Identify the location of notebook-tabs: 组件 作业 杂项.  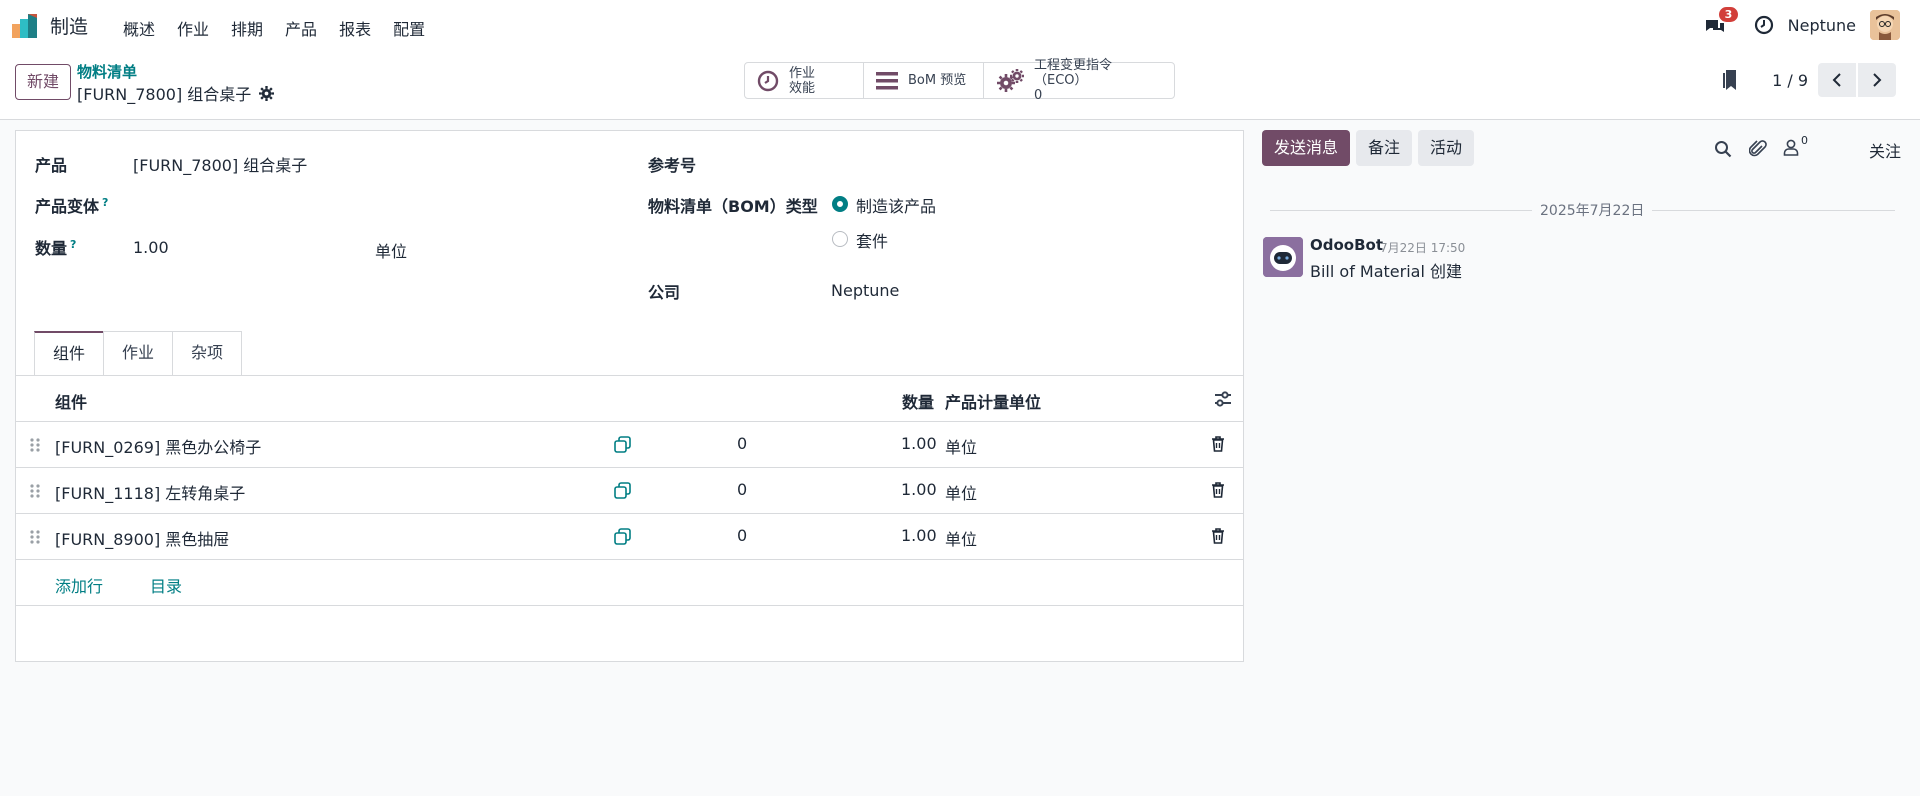
(138, 353).